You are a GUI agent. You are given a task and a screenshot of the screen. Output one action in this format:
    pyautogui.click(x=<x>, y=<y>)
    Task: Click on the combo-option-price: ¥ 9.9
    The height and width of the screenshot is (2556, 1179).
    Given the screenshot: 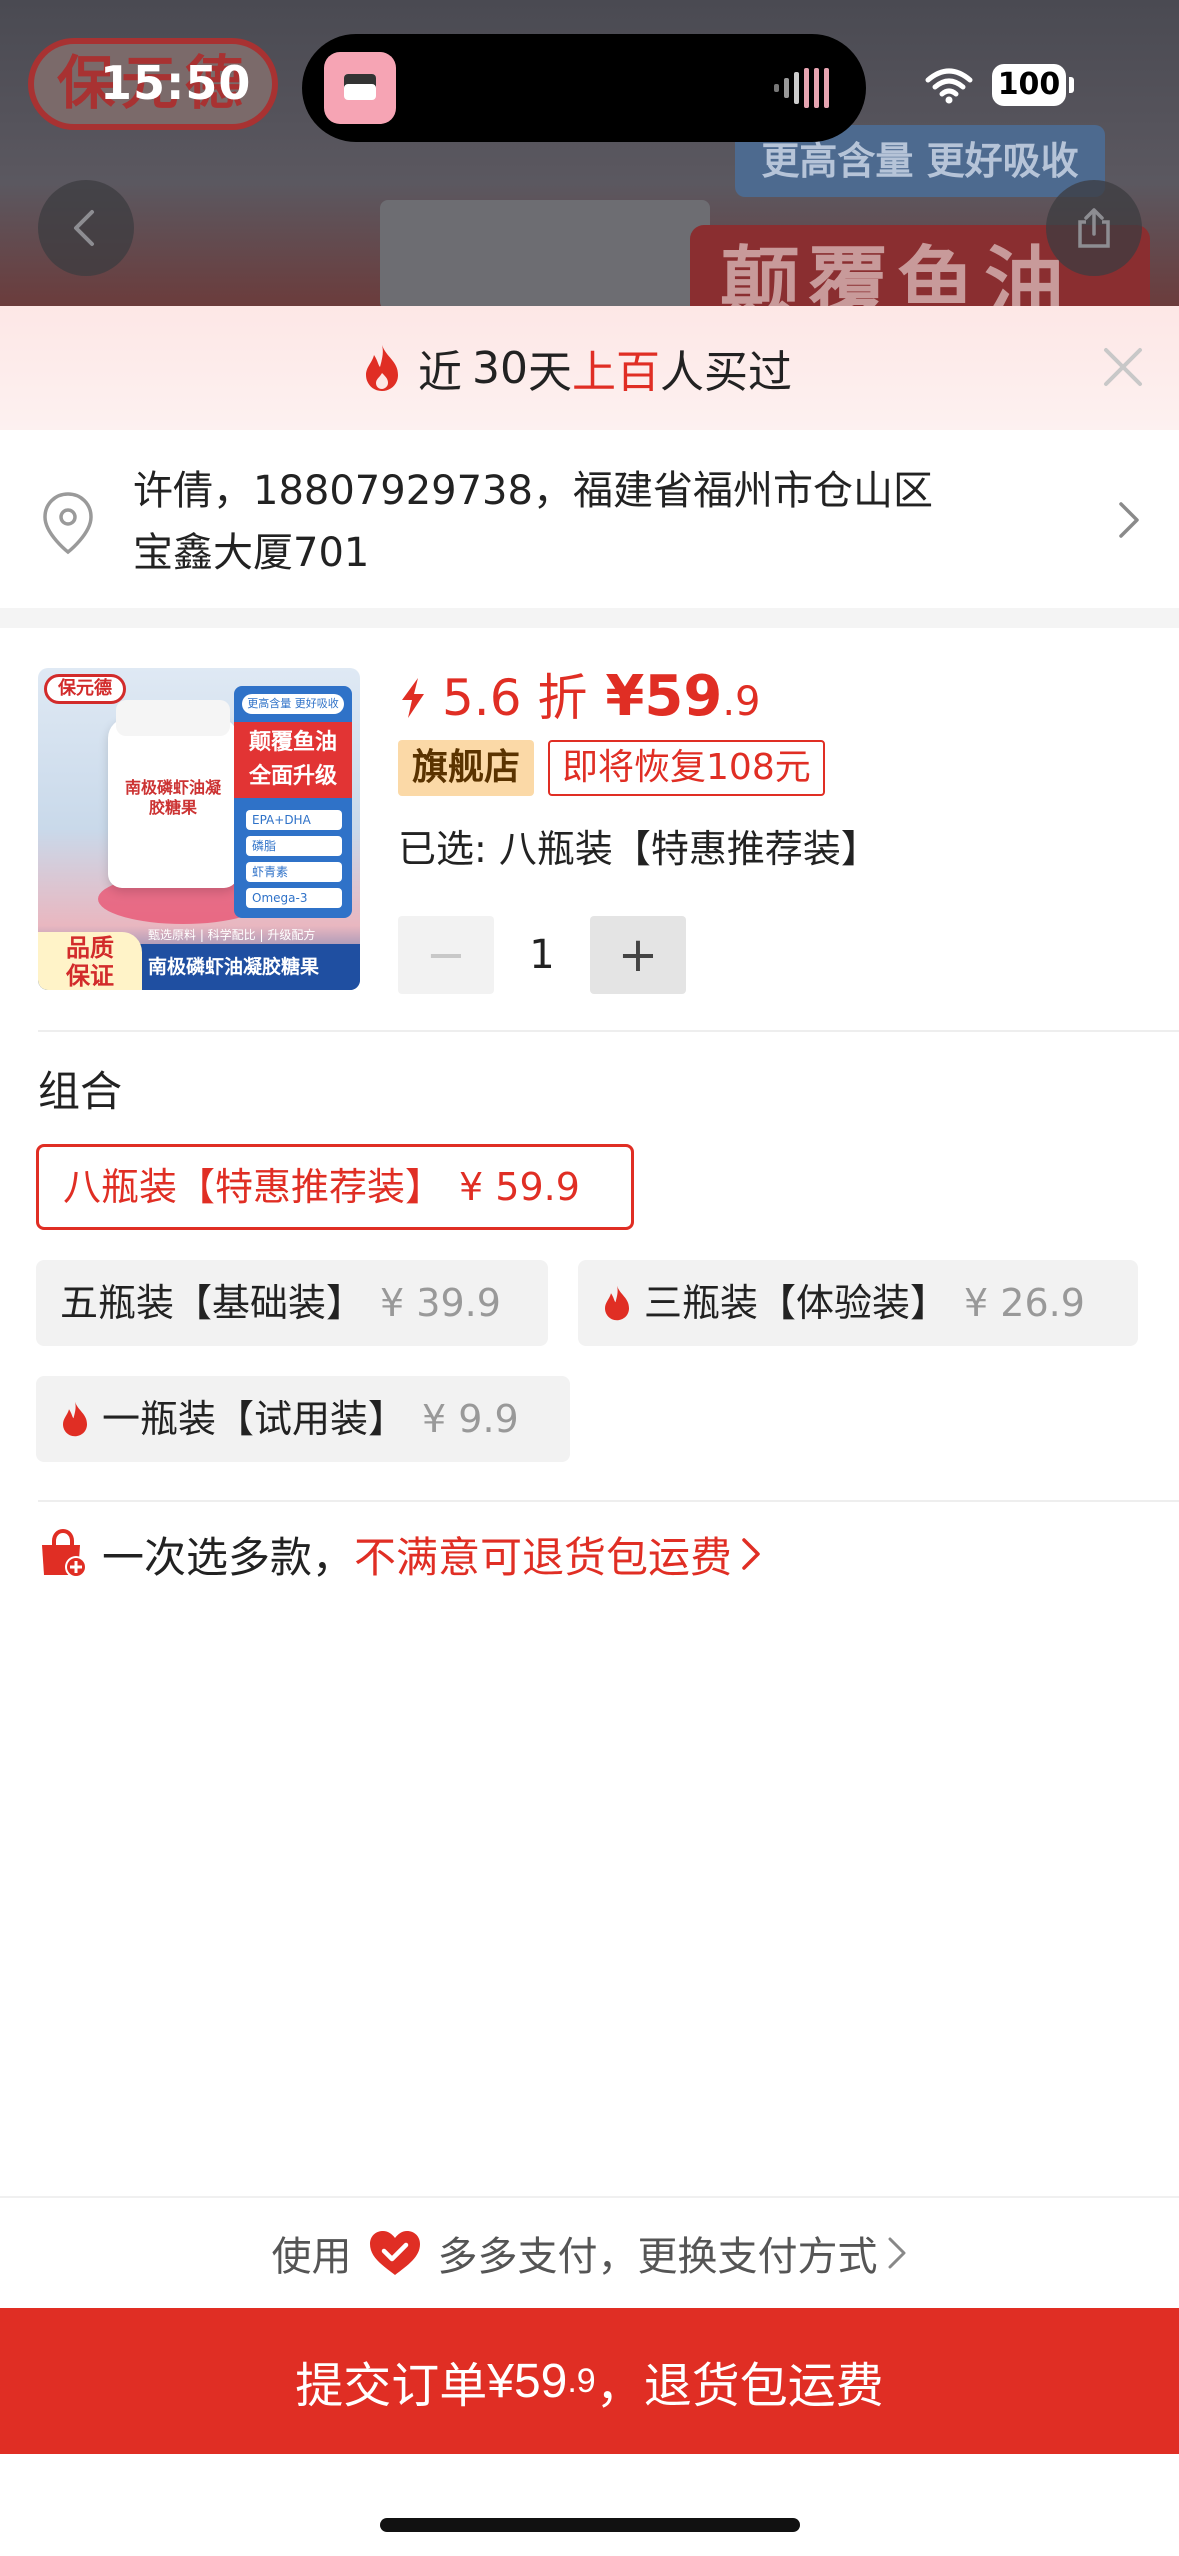 What is the action you would take?
    pyautogui.click(x=470, y=1419)
    